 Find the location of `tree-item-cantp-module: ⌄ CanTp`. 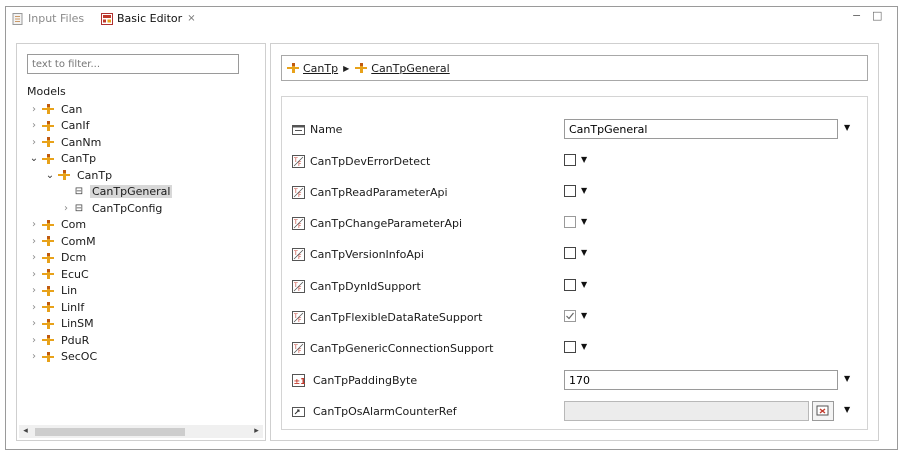

tree-item-cantp-module: ⌄ CanTp is located at coordinates (142, 175).